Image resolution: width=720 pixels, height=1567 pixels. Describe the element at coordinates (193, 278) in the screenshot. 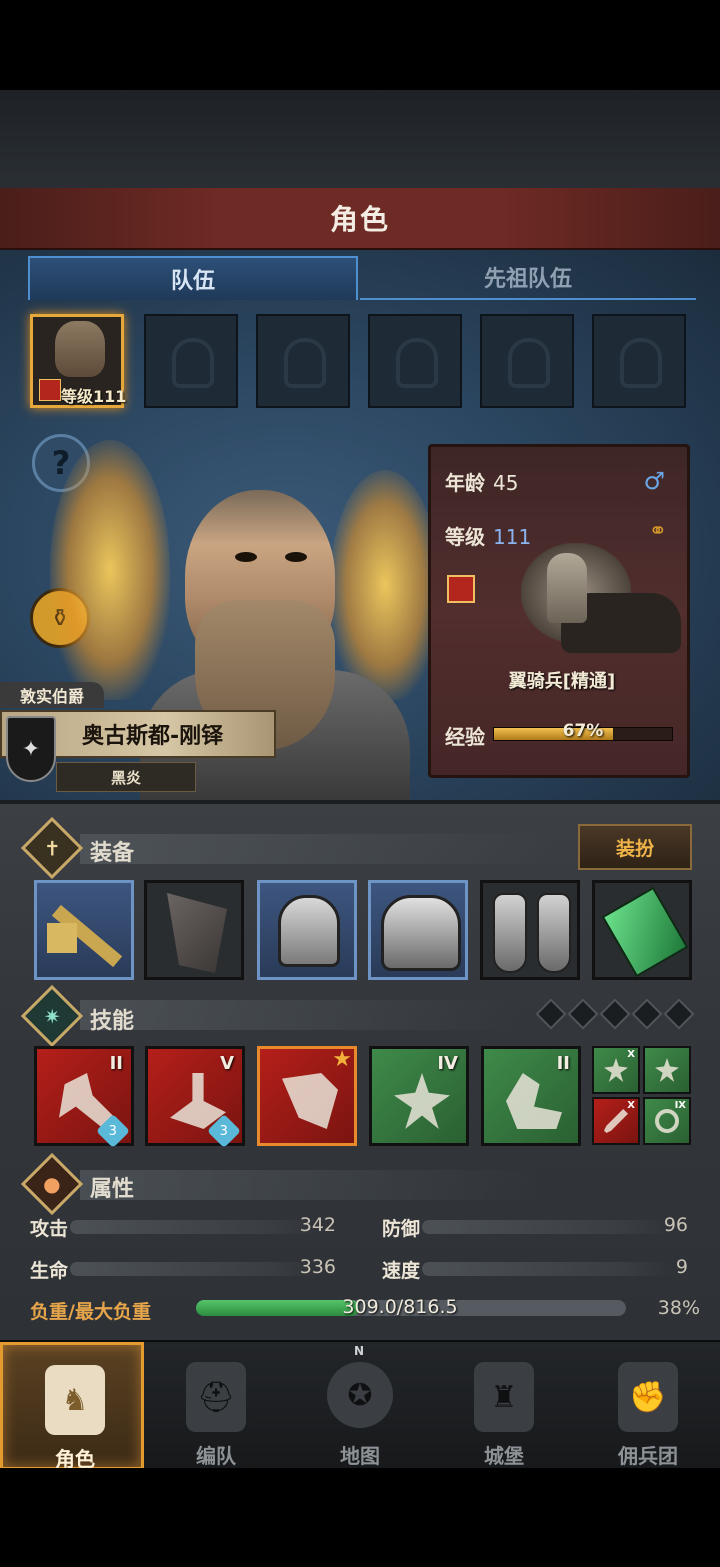

I see `tab-party: 队伍` at that location.